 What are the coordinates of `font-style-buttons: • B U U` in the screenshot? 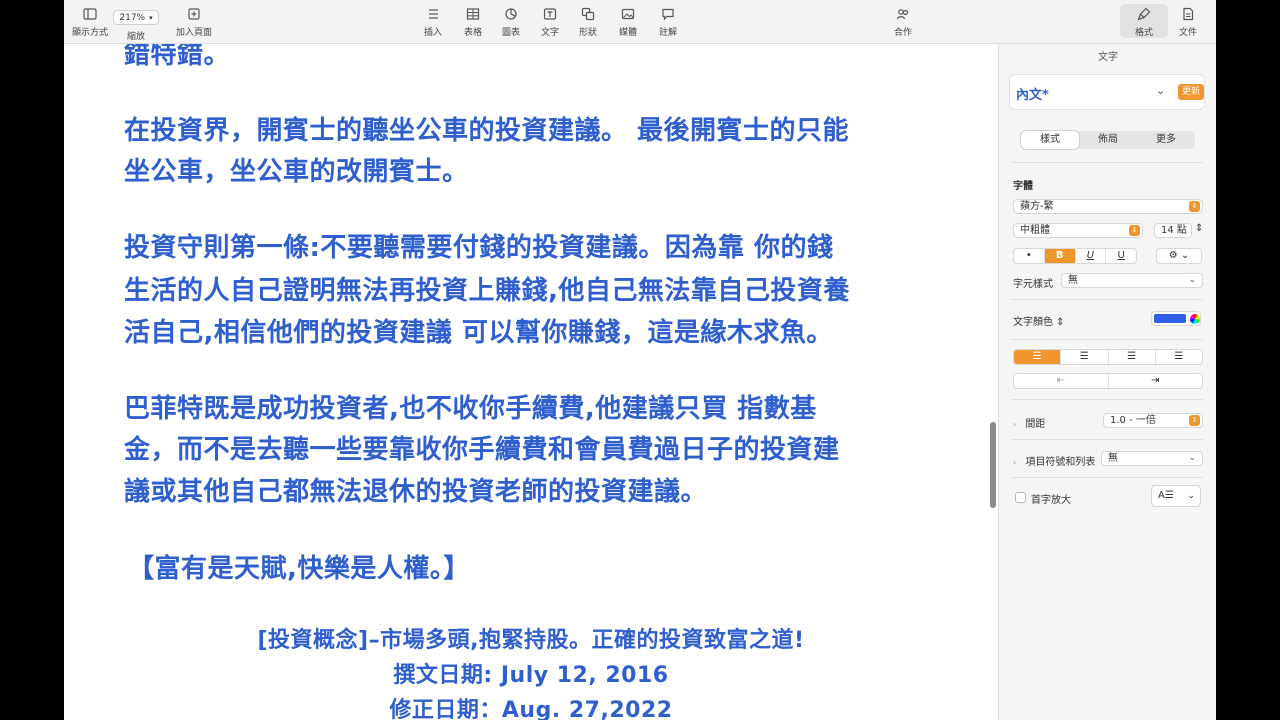 It's located at (1075, 256).